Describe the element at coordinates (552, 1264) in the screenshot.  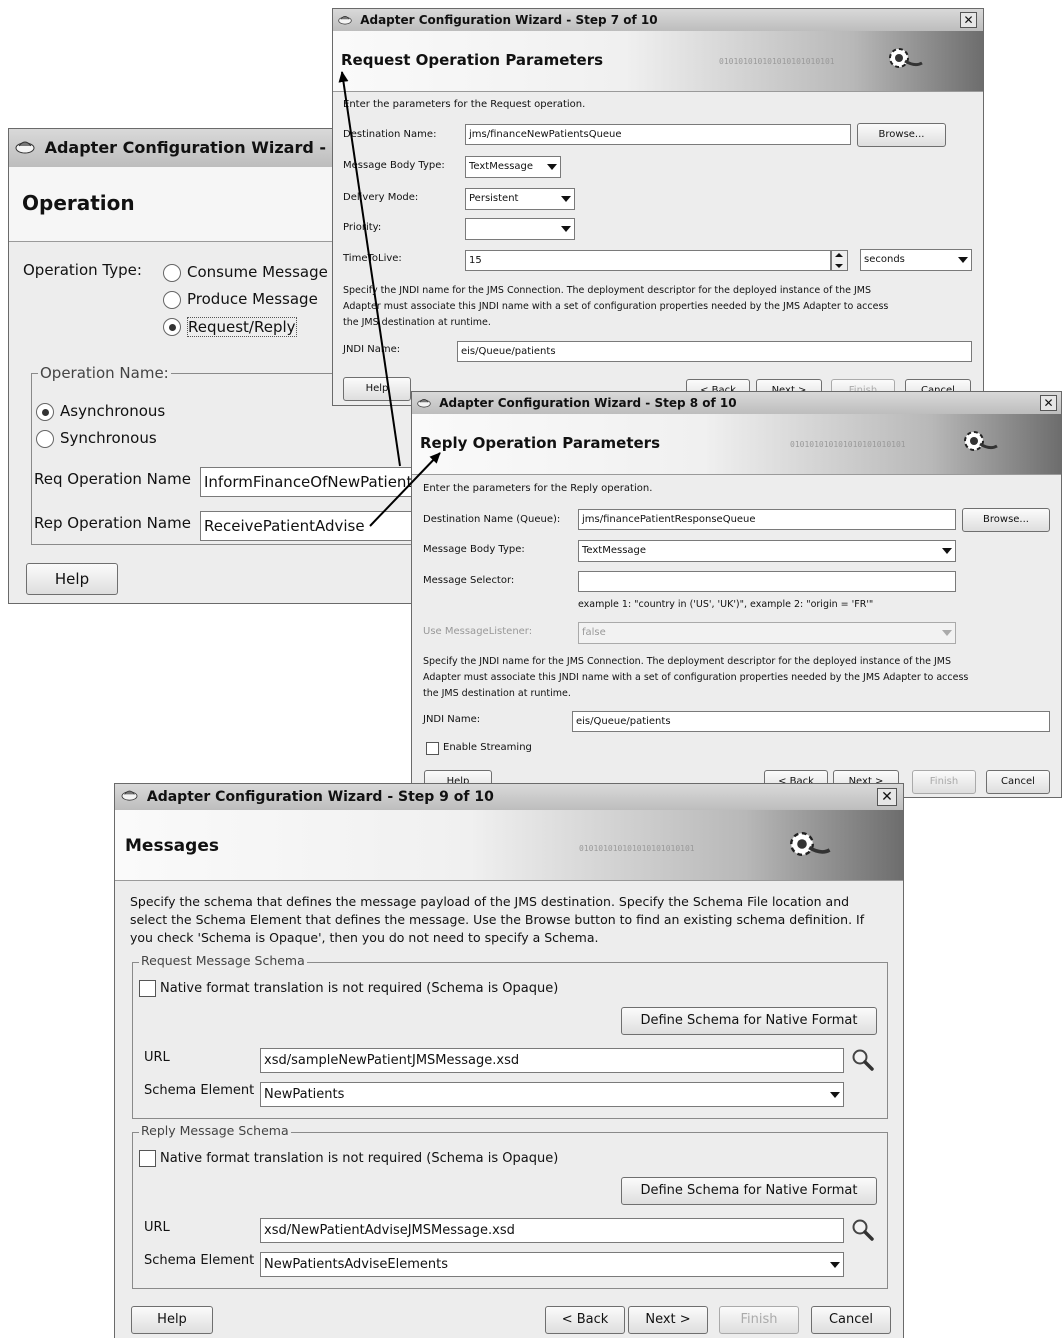
I see `reply-schema-element-select: NewPatientsAdviseElements` at that location.